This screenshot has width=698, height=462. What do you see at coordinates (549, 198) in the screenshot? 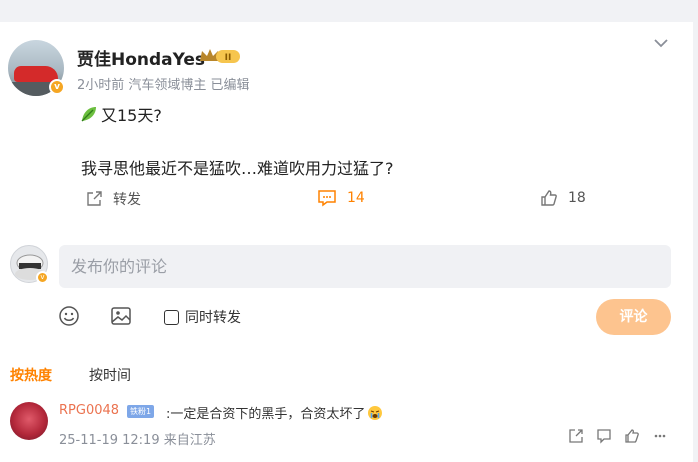
I see `thumbs-up-icon` at bounding box center [549, 198].